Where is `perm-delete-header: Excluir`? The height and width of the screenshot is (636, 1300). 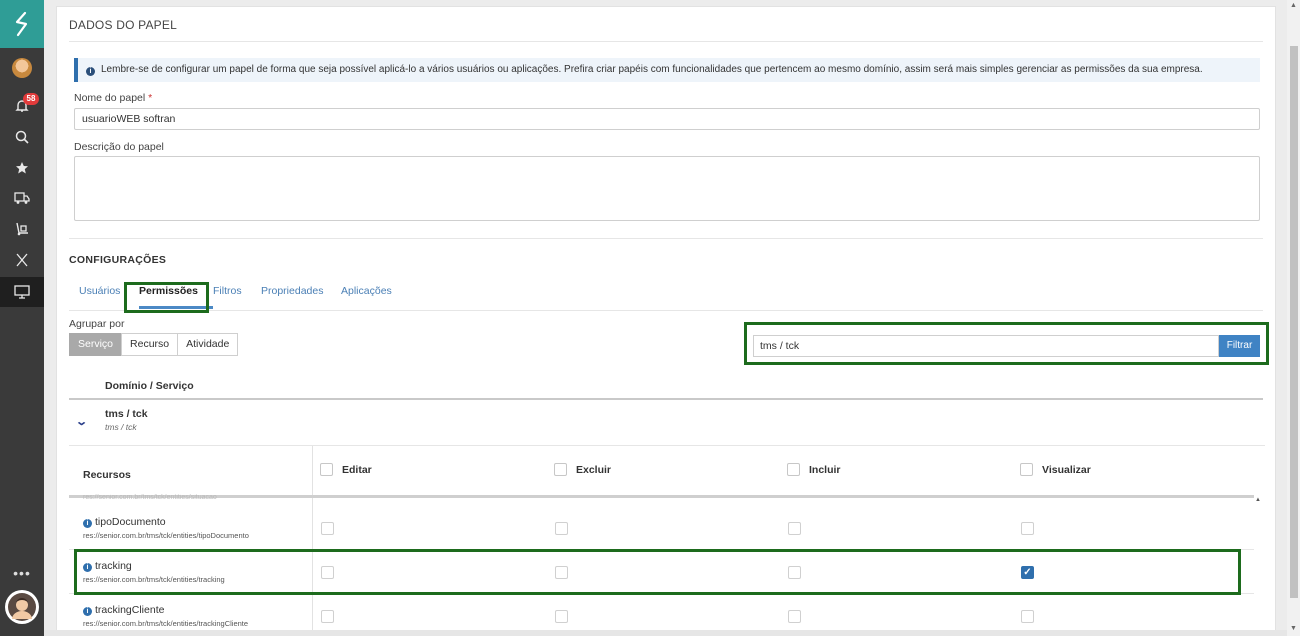 perm-delete-header: Excluir is located at coordinates (582, 469).